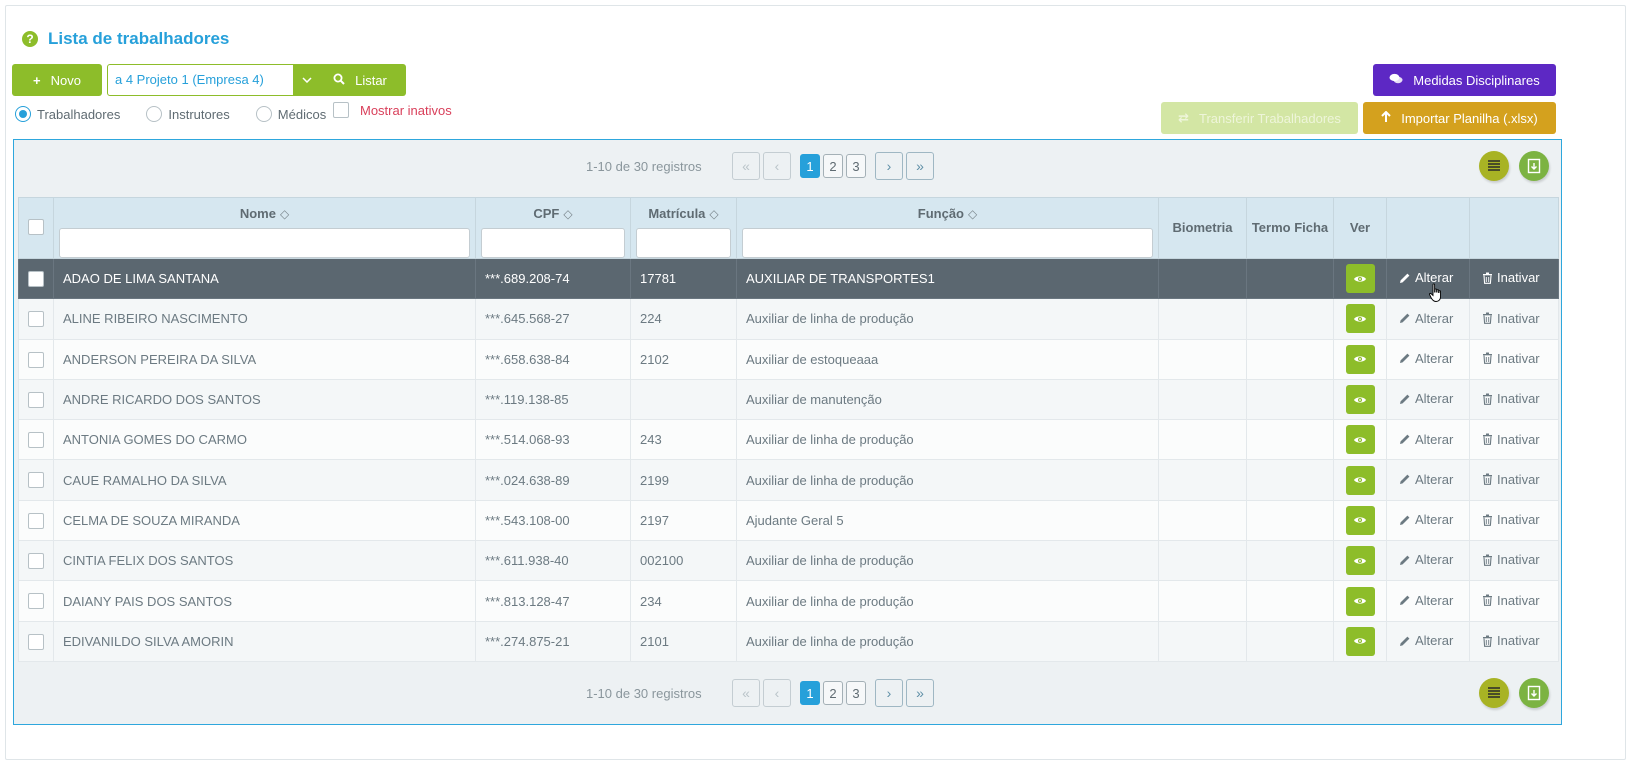  I want to click on col-funcao: Função ◇, so click(947, 228).